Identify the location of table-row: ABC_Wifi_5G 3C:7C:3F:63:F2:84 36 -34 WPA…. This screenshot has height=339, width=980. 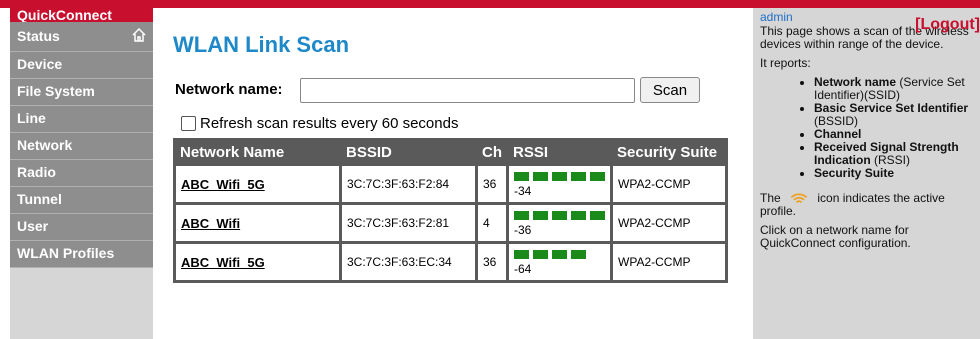
(450, 184).